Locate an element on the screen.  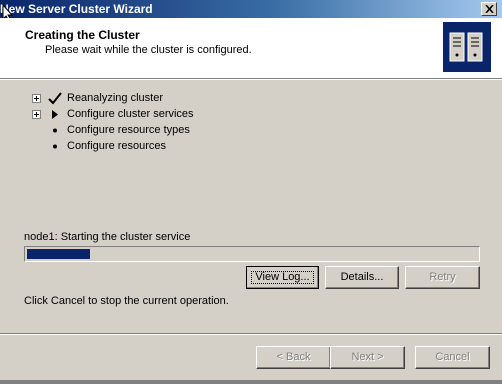
progress-bar is located at coordinates (252, 254).